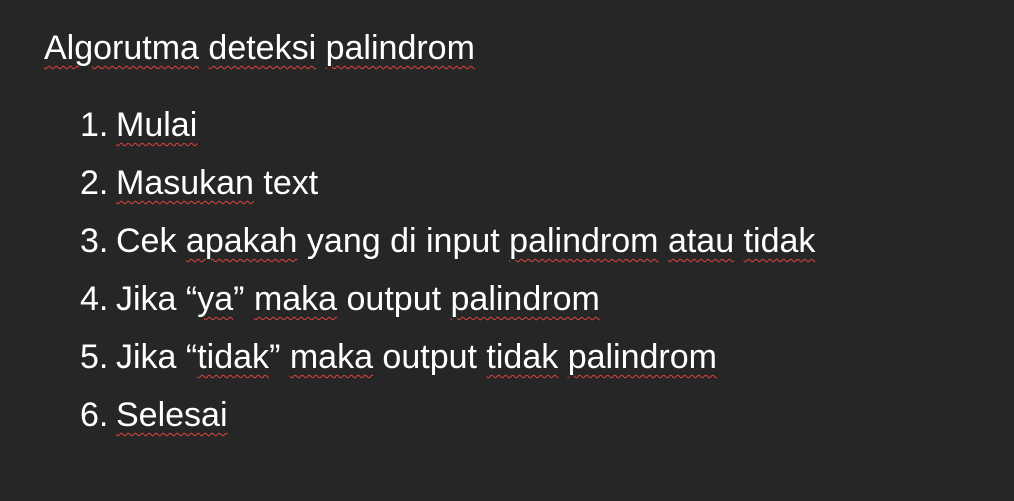 This screenshot has height=501, width=1014. What do you see at coordinates (157, 125) in the screenshot?
I see `step-text: Mulai` at bounding box center [157, 125].